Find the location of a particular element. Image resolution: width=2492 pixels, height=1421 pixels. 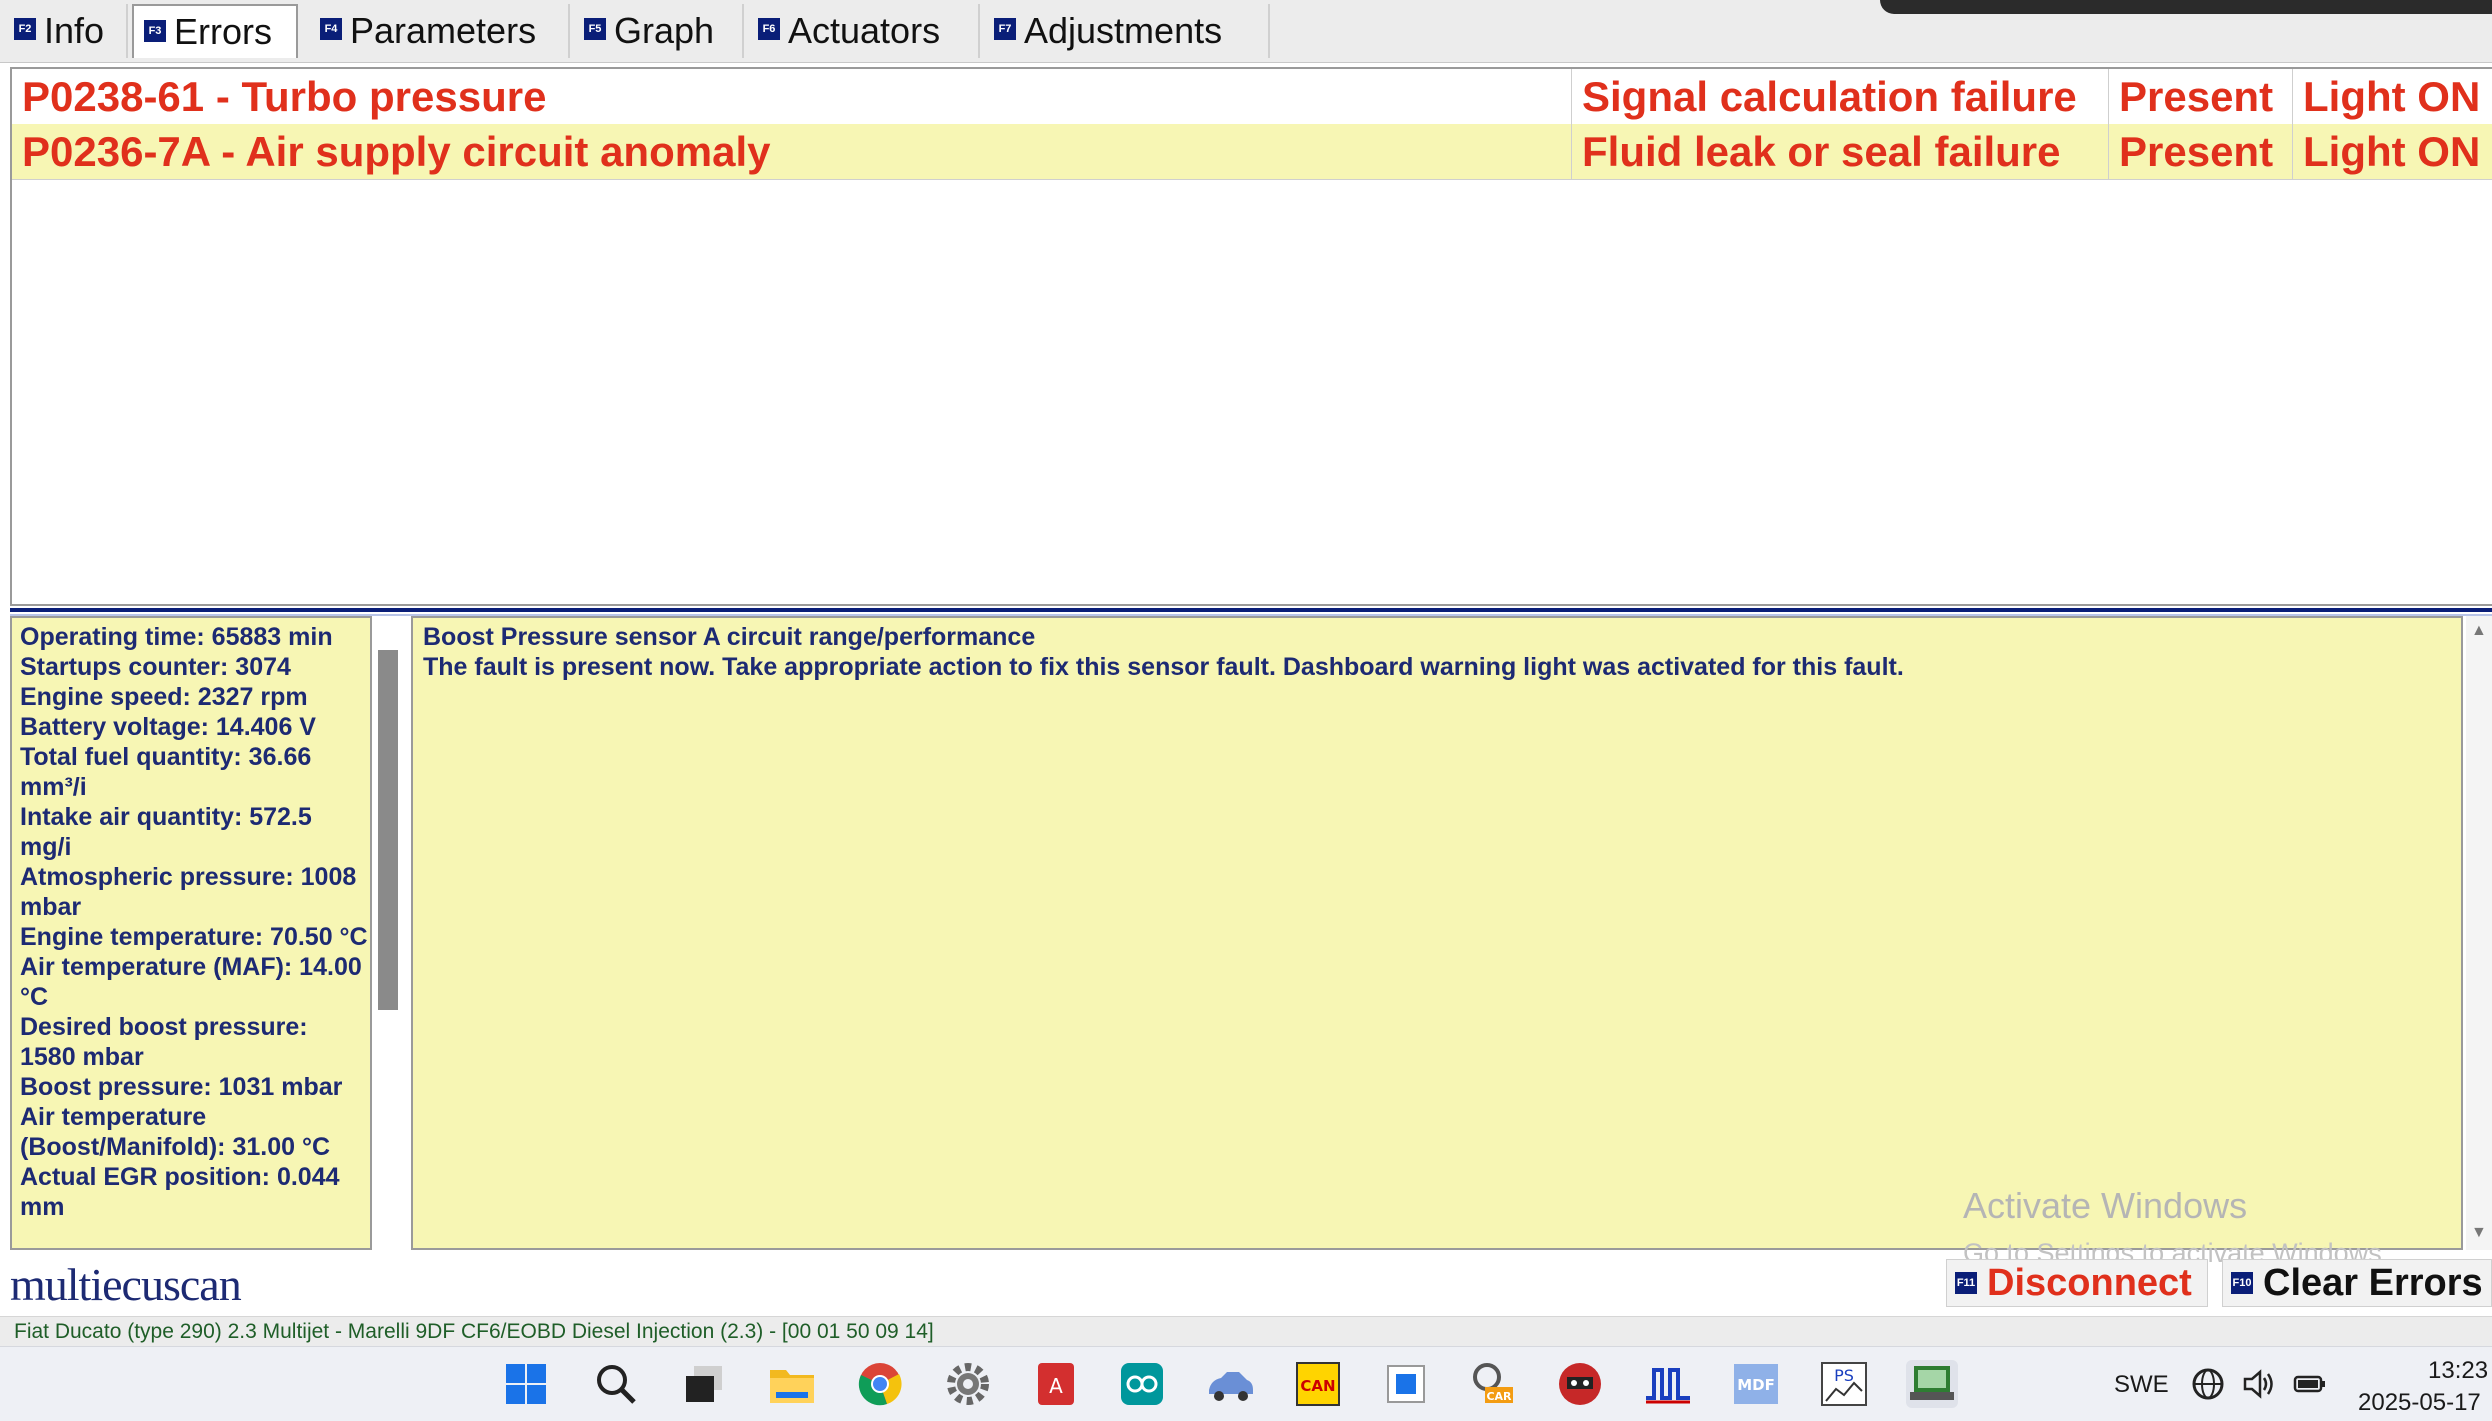

tab-info: F2 Info is located at coordinates (66, 31).